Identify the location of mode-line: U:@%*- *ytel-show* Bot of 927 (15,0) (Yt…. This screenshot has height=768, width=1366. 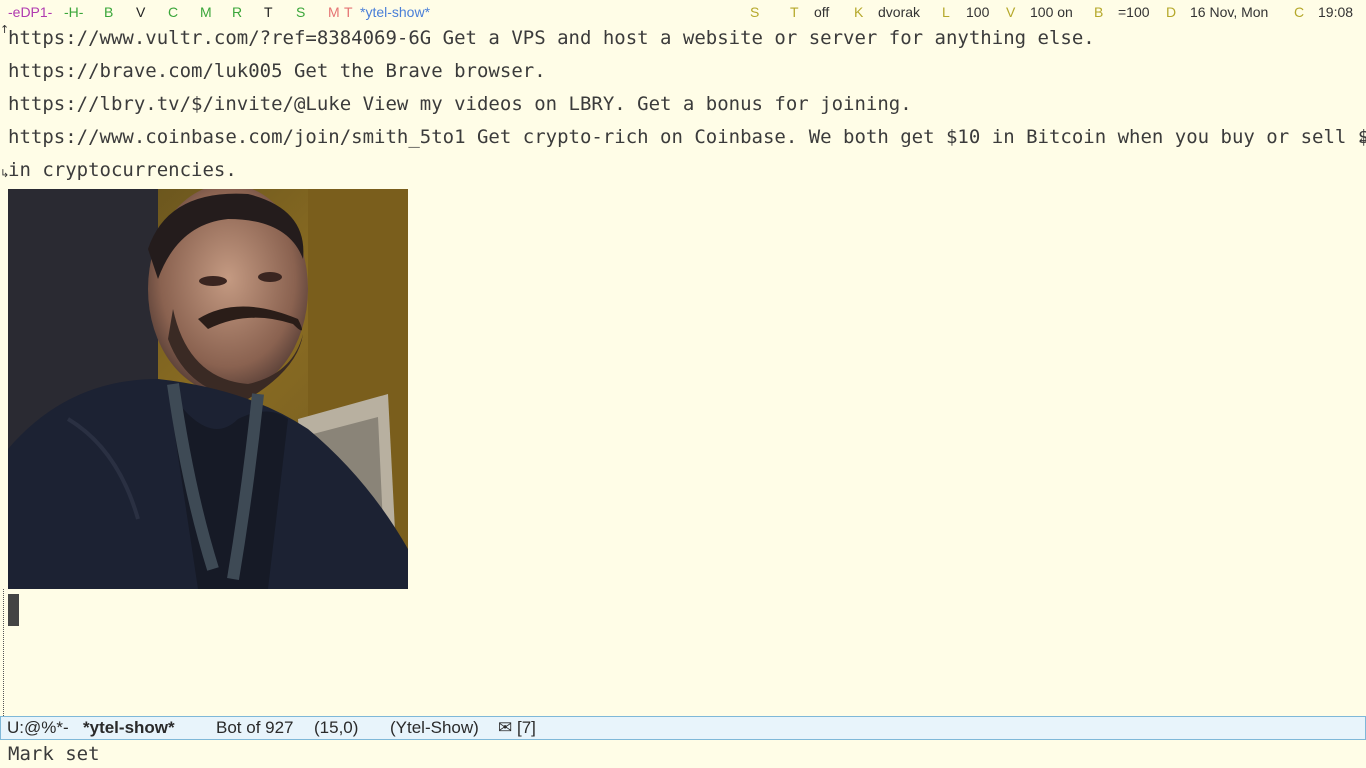
(683, 728).